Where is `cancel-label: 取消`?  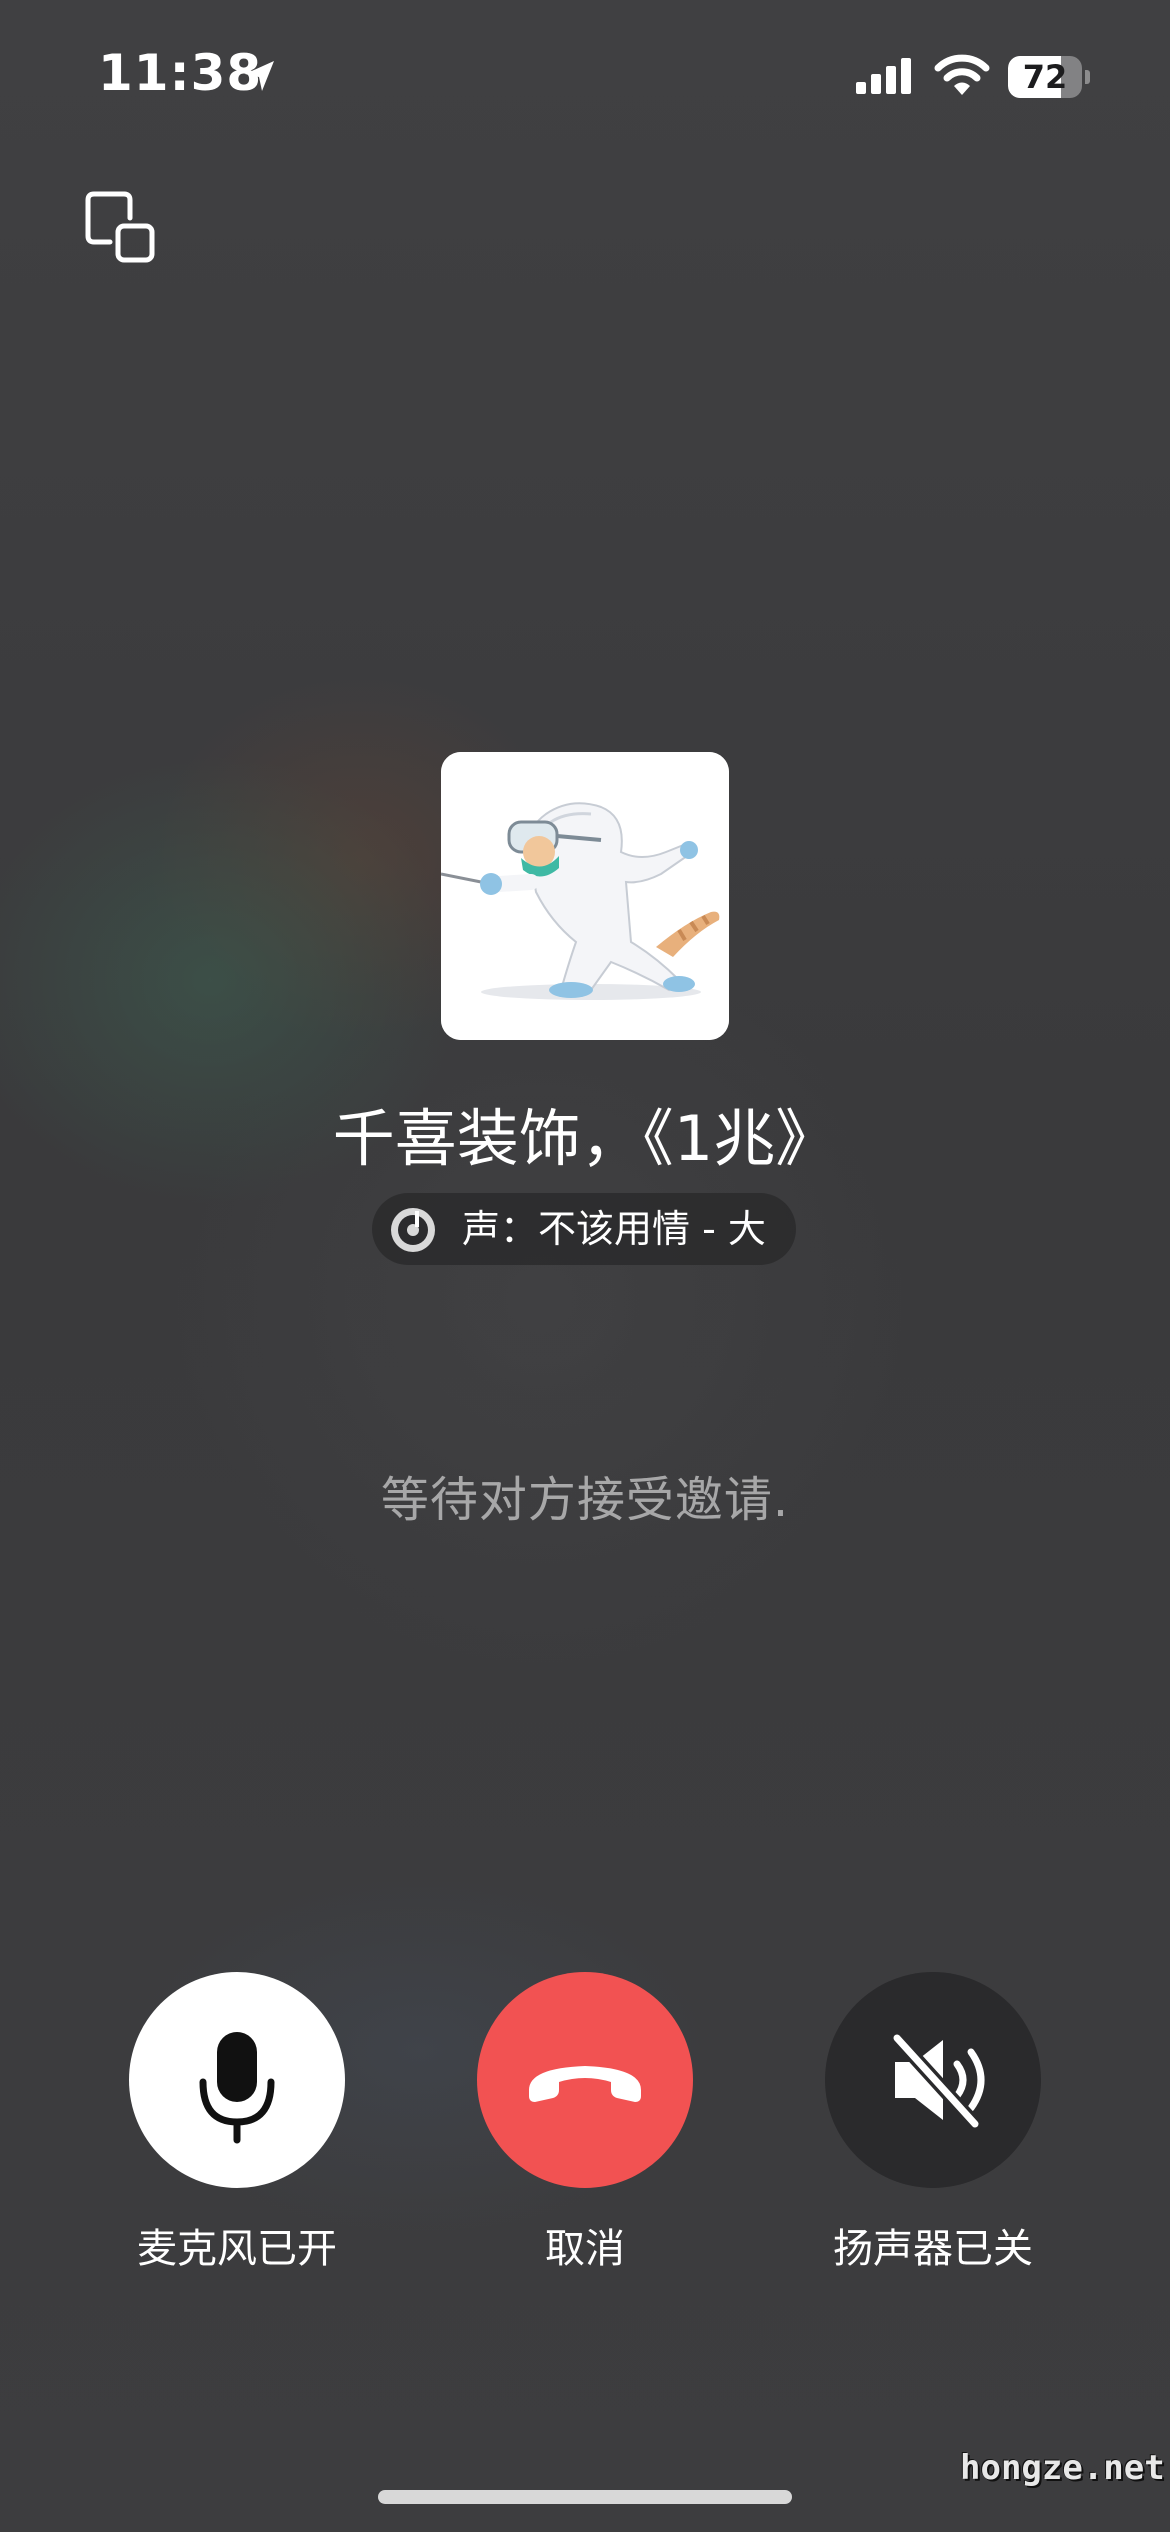
cancel-label: 取消 is located at coordinates (585, 2249).